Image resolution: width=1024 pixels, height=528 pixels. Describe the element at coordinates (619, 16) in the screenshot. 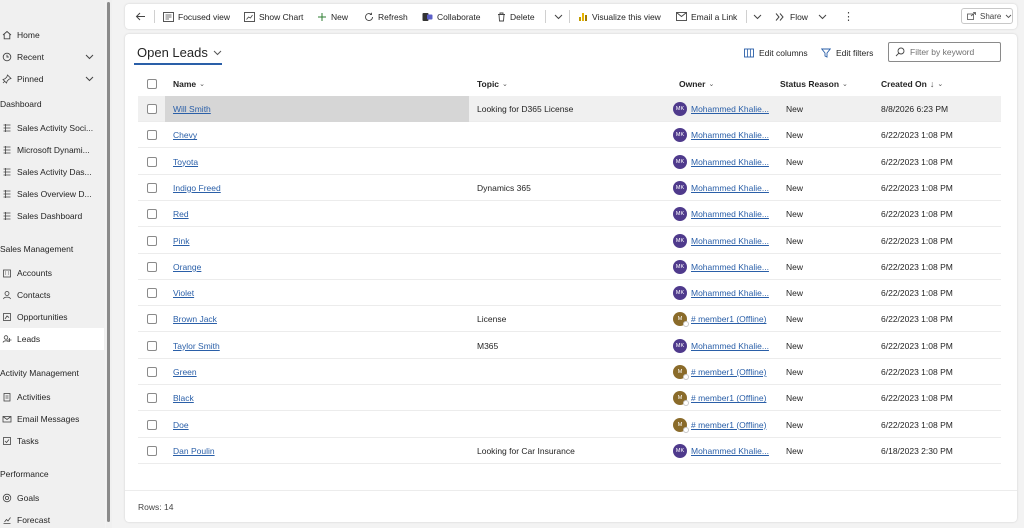

I see `visualize-view-button: Visualize this view` at that location.